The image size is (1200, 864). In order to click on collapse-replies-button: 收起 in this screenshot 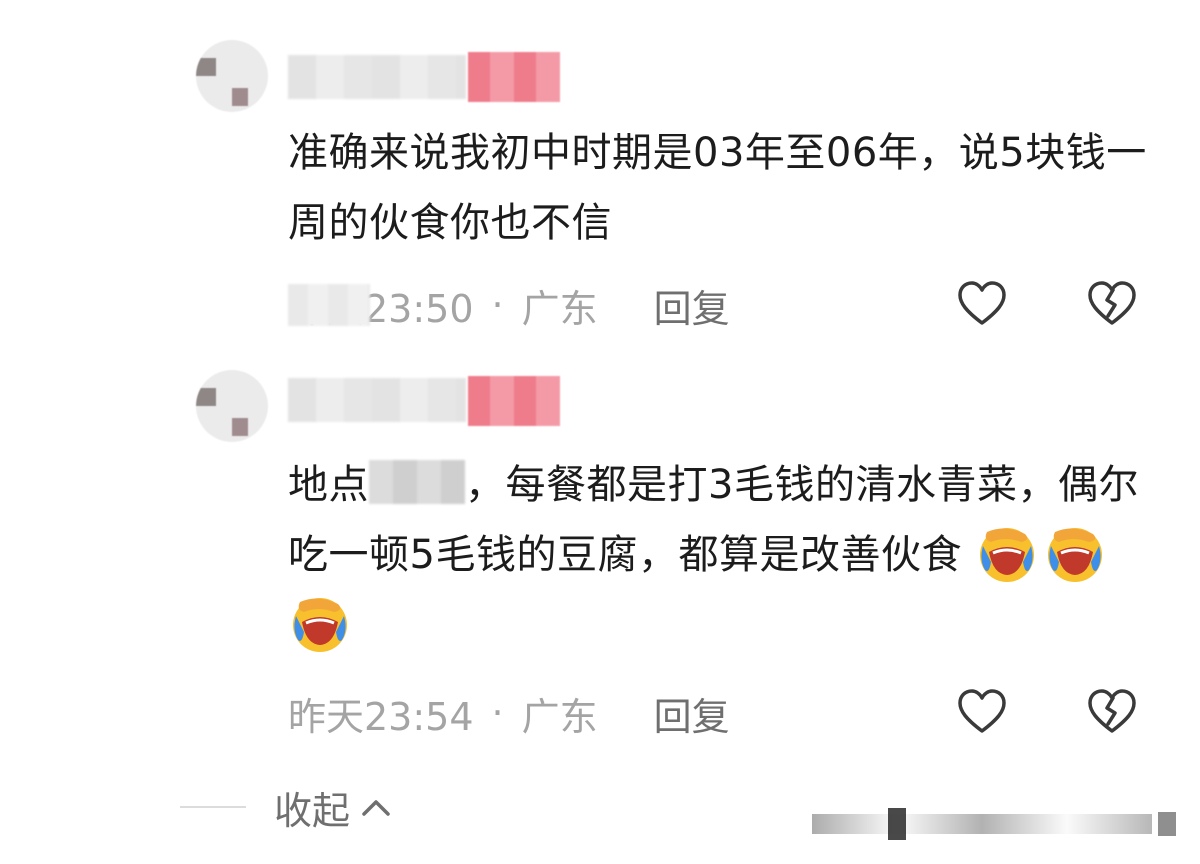, I will do `click(286, 807)`.